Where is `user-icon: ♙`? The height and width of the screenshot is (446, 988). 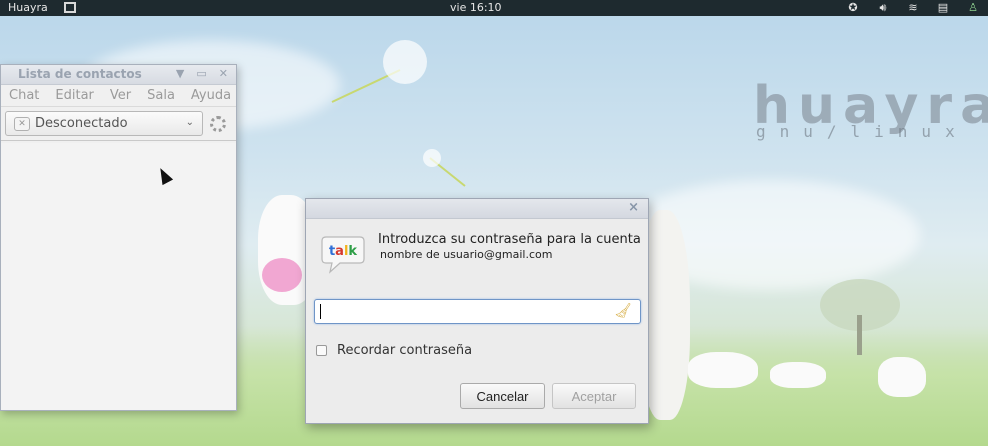 user-icon: ♙ is located at coordinates (973, 8).